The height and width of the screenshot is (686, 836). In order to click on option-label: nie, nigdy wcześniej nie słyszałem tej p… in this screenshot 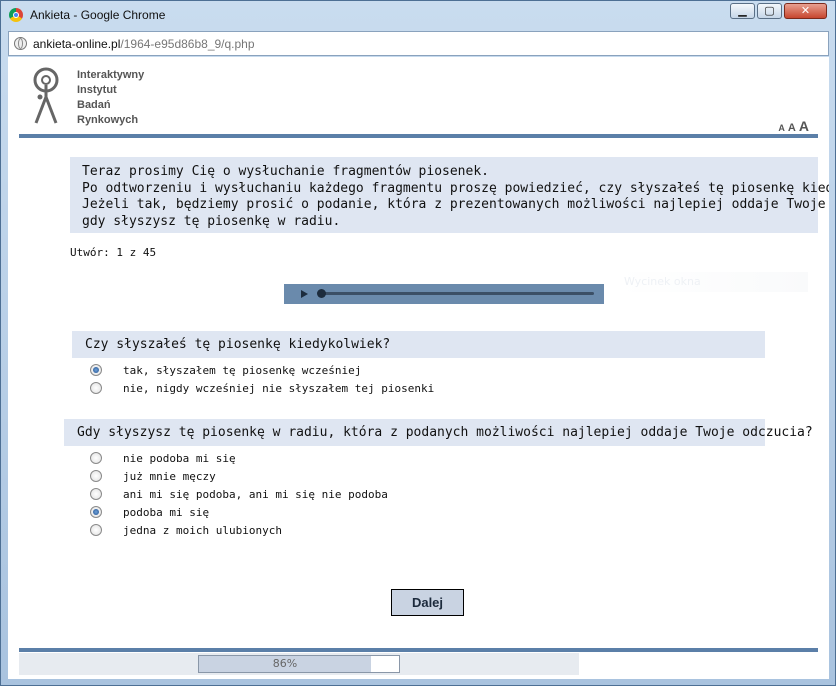, I will do `click(279, 388)`.